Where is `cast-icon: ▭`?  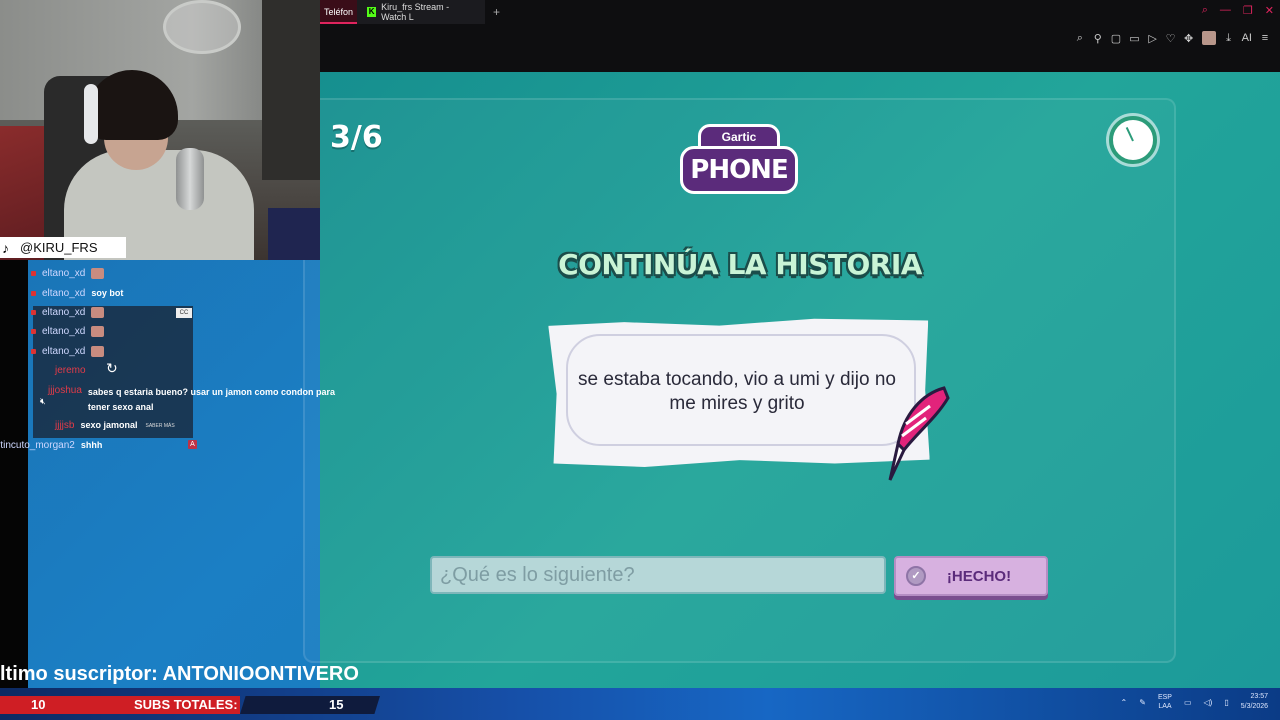 cast-icon: ▭ is located at coordinates (1134, 38).